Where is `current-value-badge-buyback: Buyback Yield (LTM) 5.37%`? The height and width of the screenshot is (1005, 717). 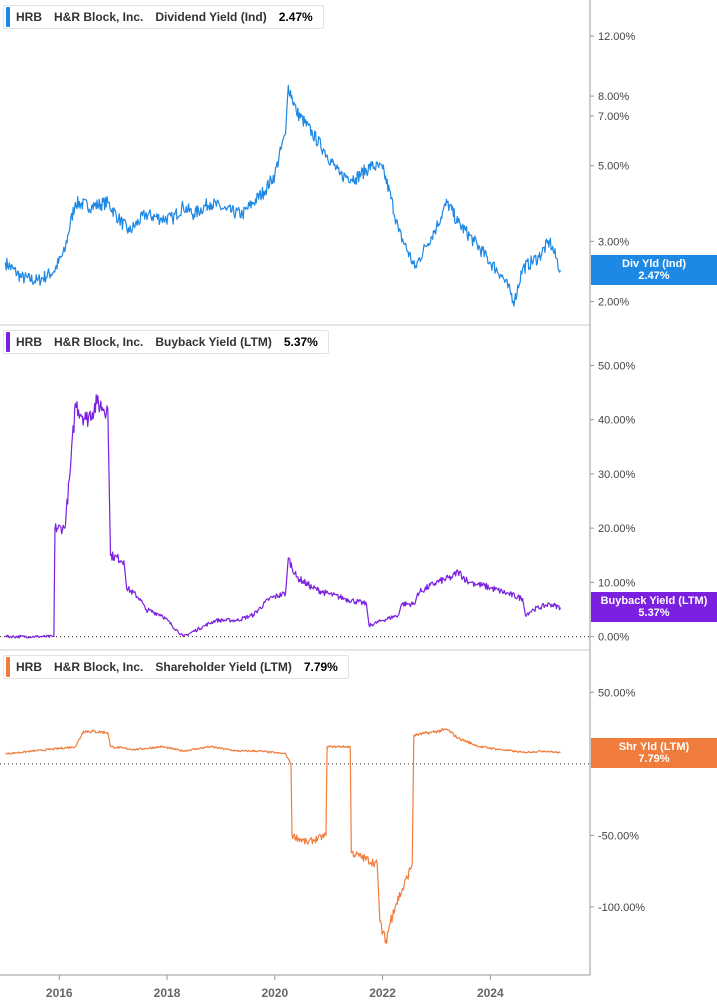 current-value-badge-buyback: Buyback Yield (LTM) 5.37% is located at coordinates (654, 607).